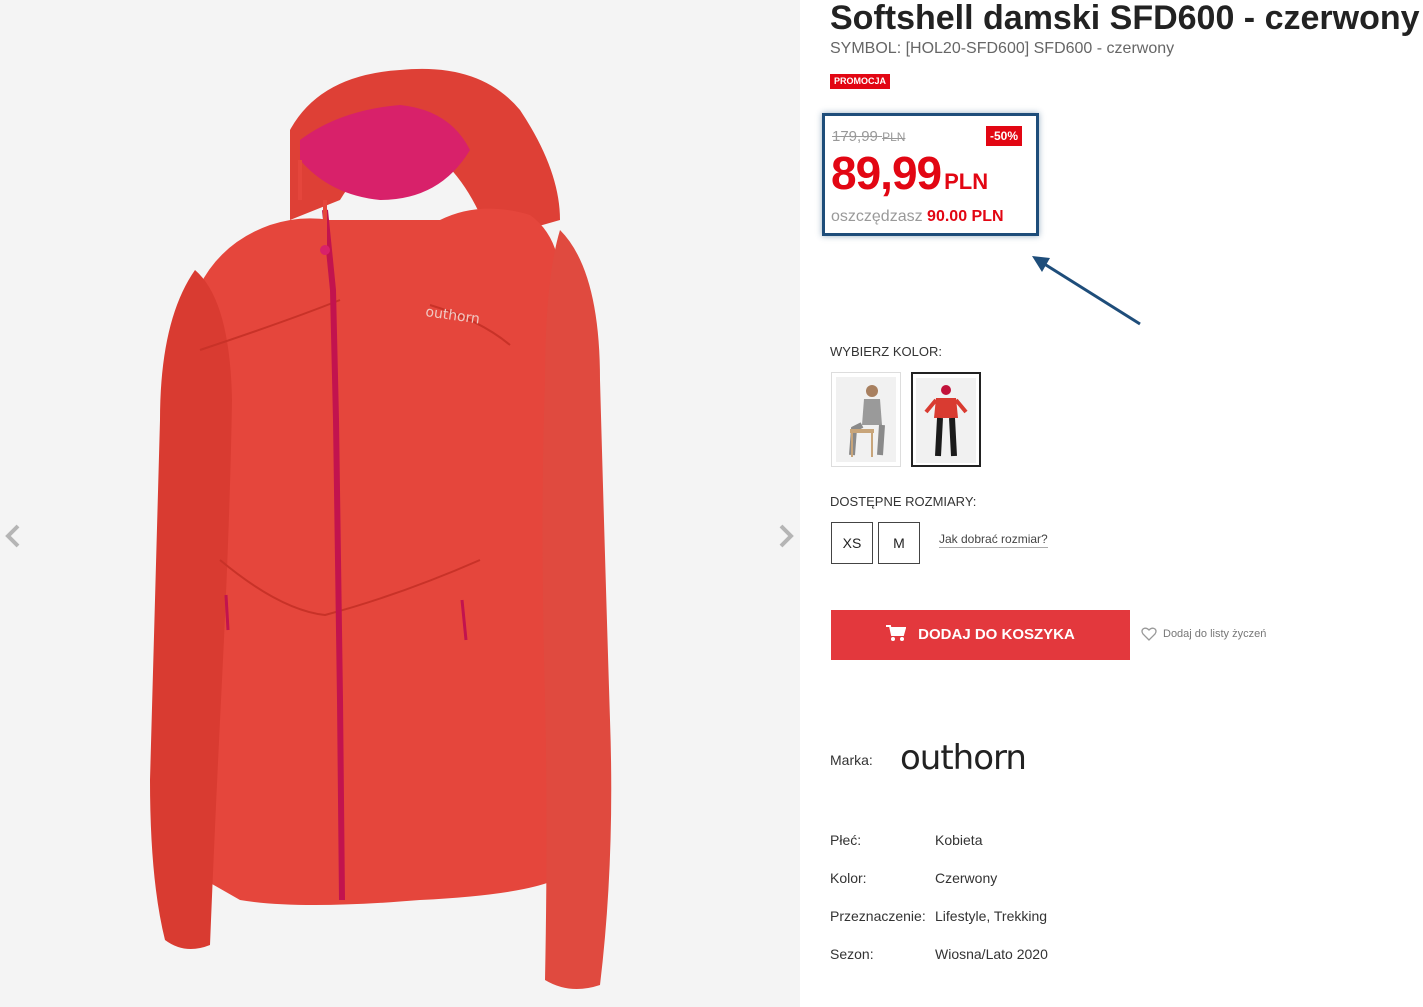 This screenshot has height=1007, width=1423. Describe the element at coordinates (852, 543) in the screenshot. I see `size-option-xs: XS` at that location.